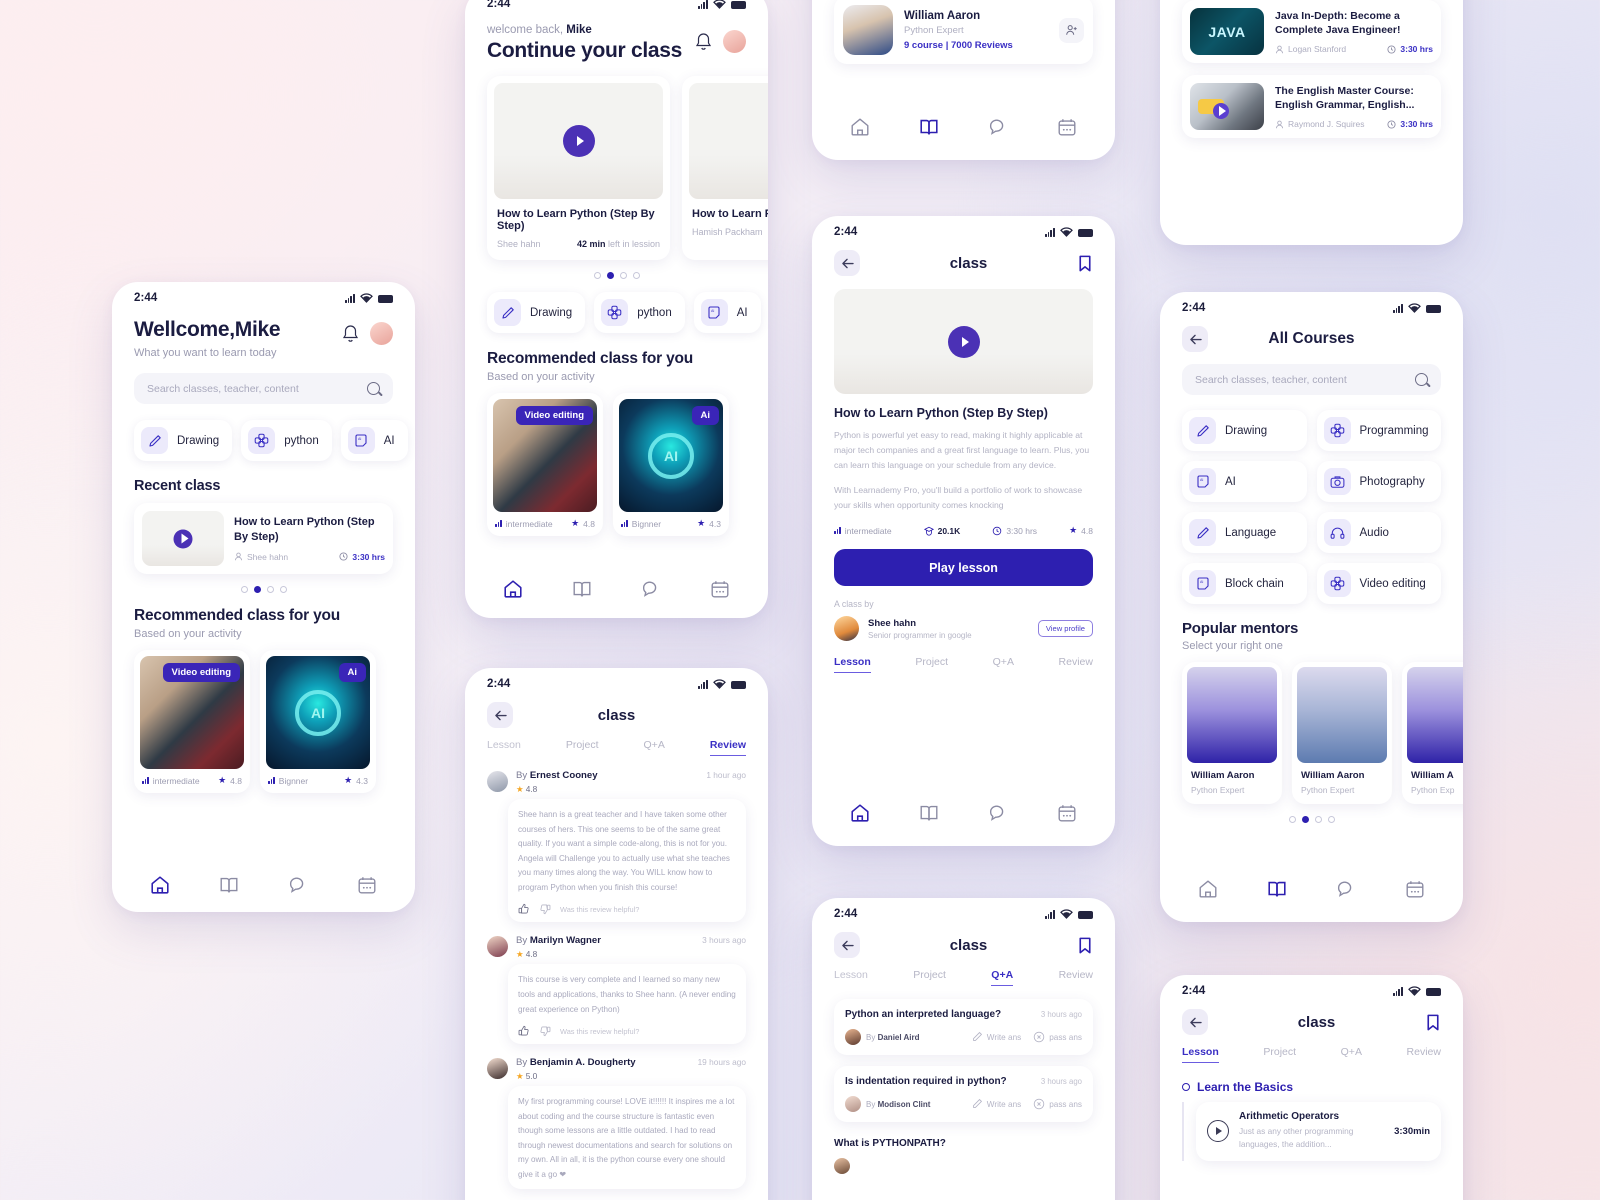  I want to click on view-profile-button: View profile, so click(1065, 629).